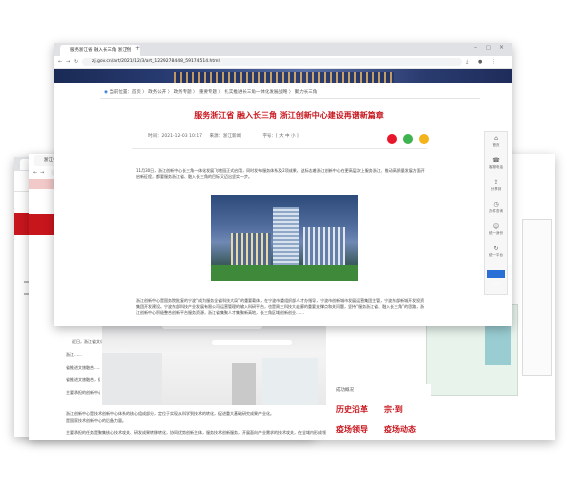 The width and height of the screenshot is (568, 480). I want to click on breadcrumb-item: 政务专题, so click(183, 92).